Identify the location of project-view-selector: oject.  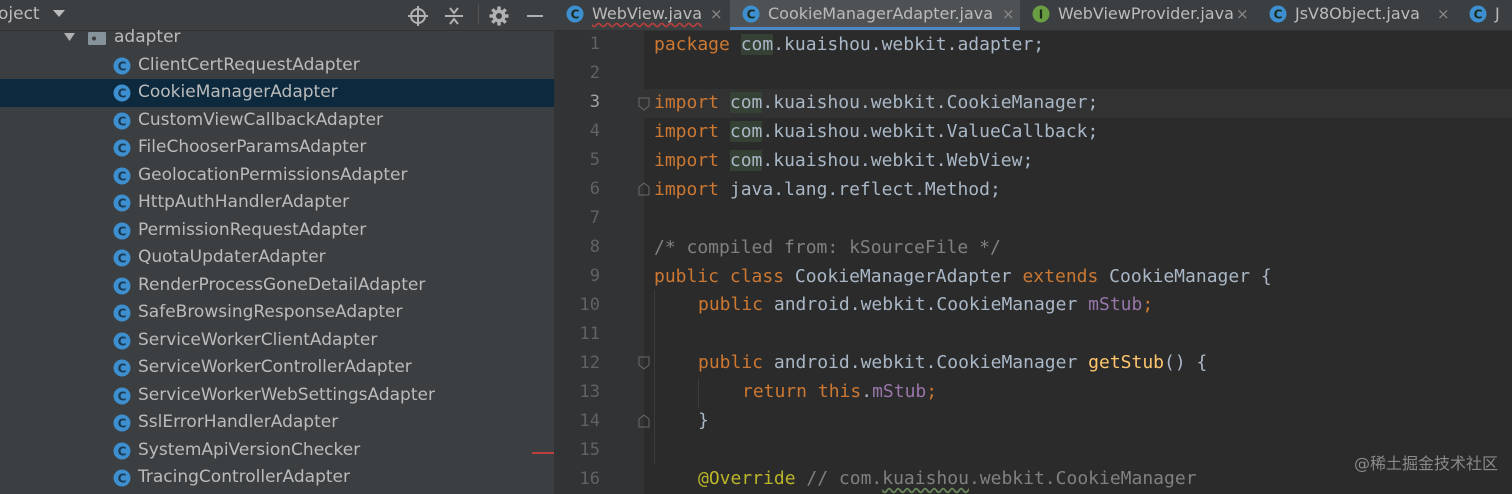
(33, 14).